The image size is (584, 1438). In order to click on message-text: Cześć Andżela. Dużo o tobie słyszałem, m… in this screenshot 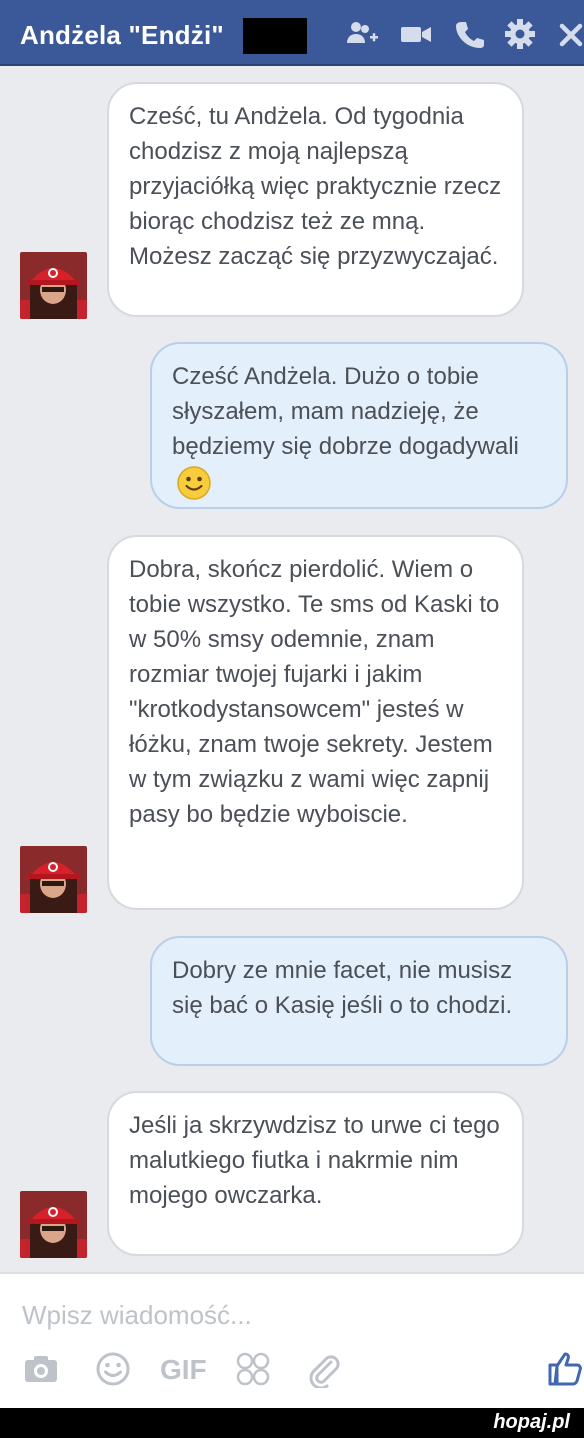, I will do `click(345, 411)`.